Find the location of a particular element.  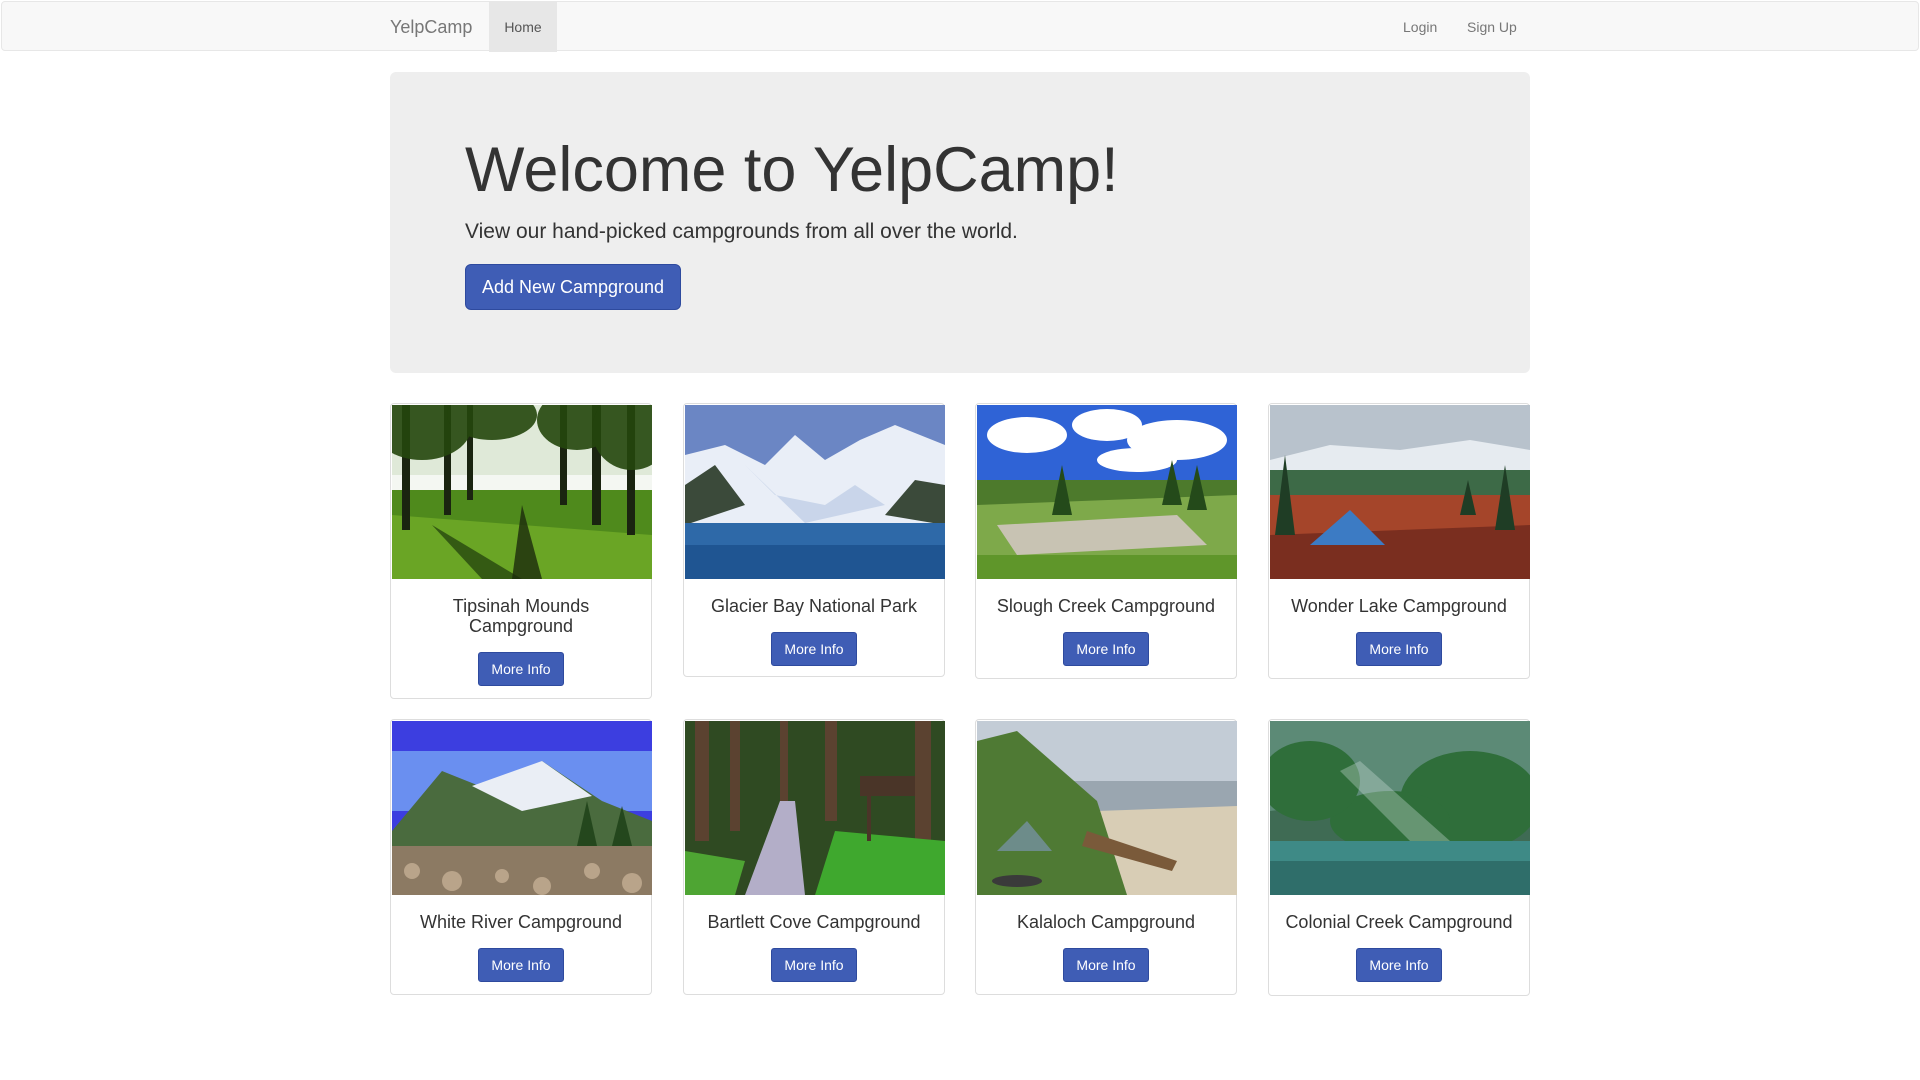

campground-card: Glacier Bay National Park More Info is located at coordinates (814, 540).